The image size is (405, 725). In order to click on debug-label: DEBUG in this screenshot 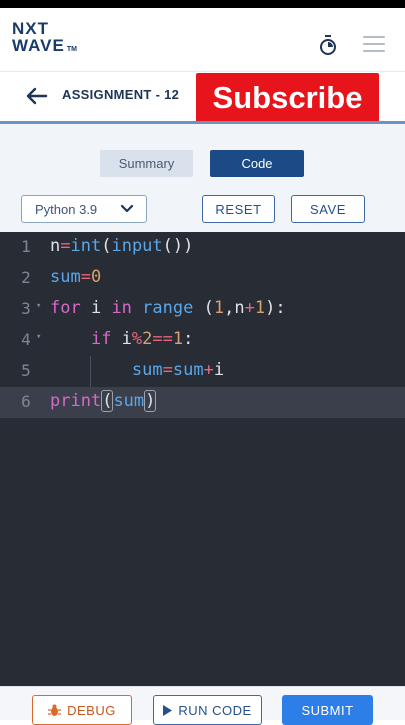, I will do `click(91, 710)`.